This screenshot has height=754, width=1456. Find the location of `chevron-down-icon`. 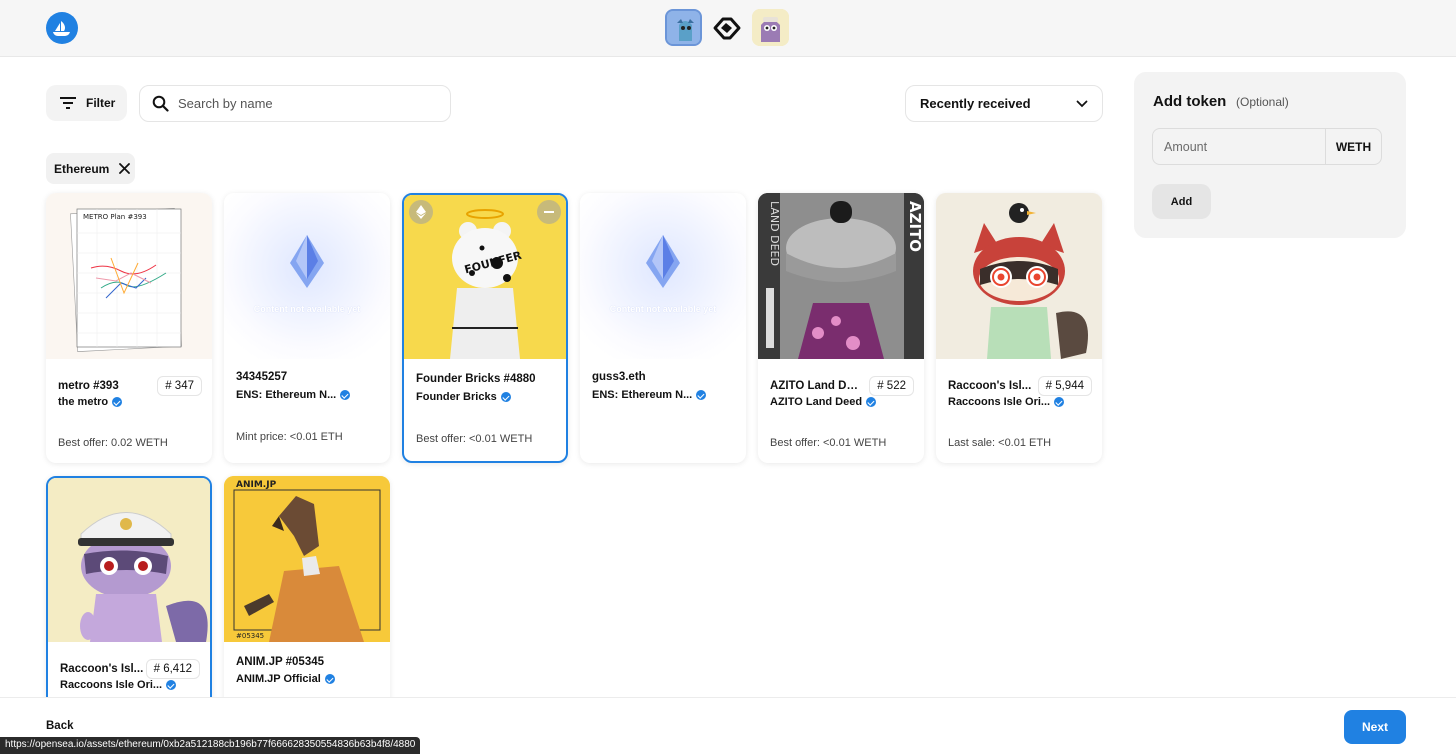

chevron-down-icon is located at coordinates (1082, 103).